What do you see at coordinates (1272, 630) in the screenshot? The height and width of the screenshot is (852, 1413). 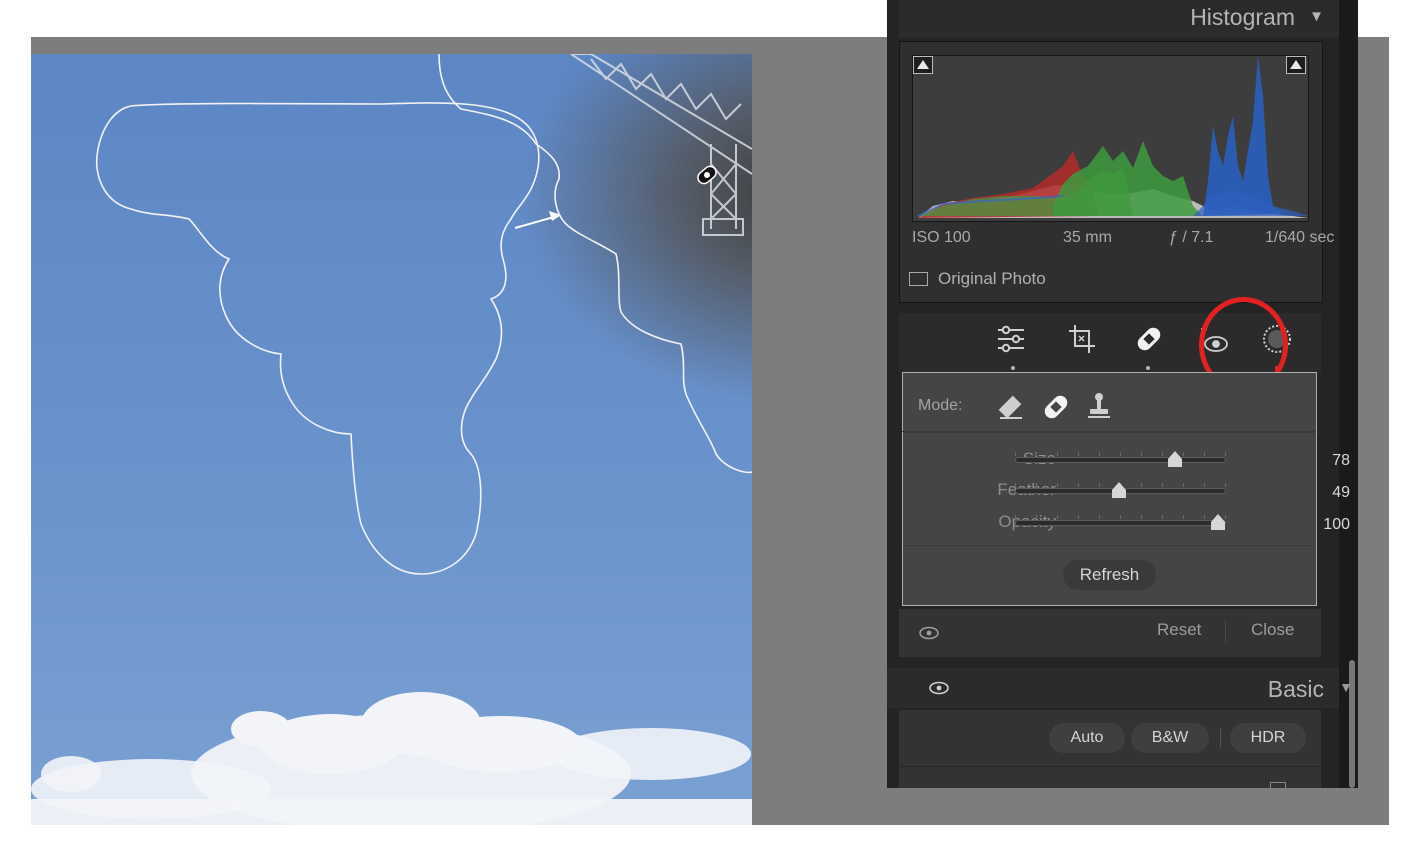 I see `close-button: Close` at bounding box center [1272, 630].